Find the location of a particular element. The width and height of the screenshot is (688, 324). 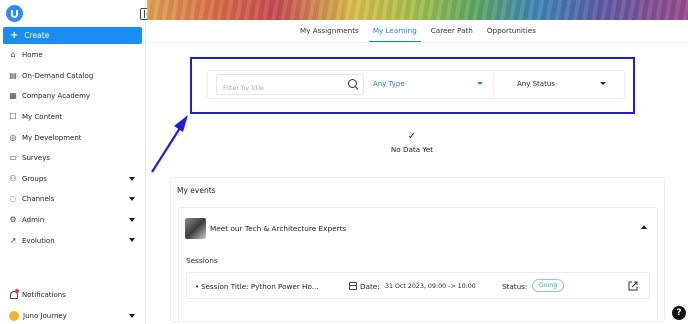

sidebar-item-groups: ⚇ Groups is located at coordinates (73, 179).